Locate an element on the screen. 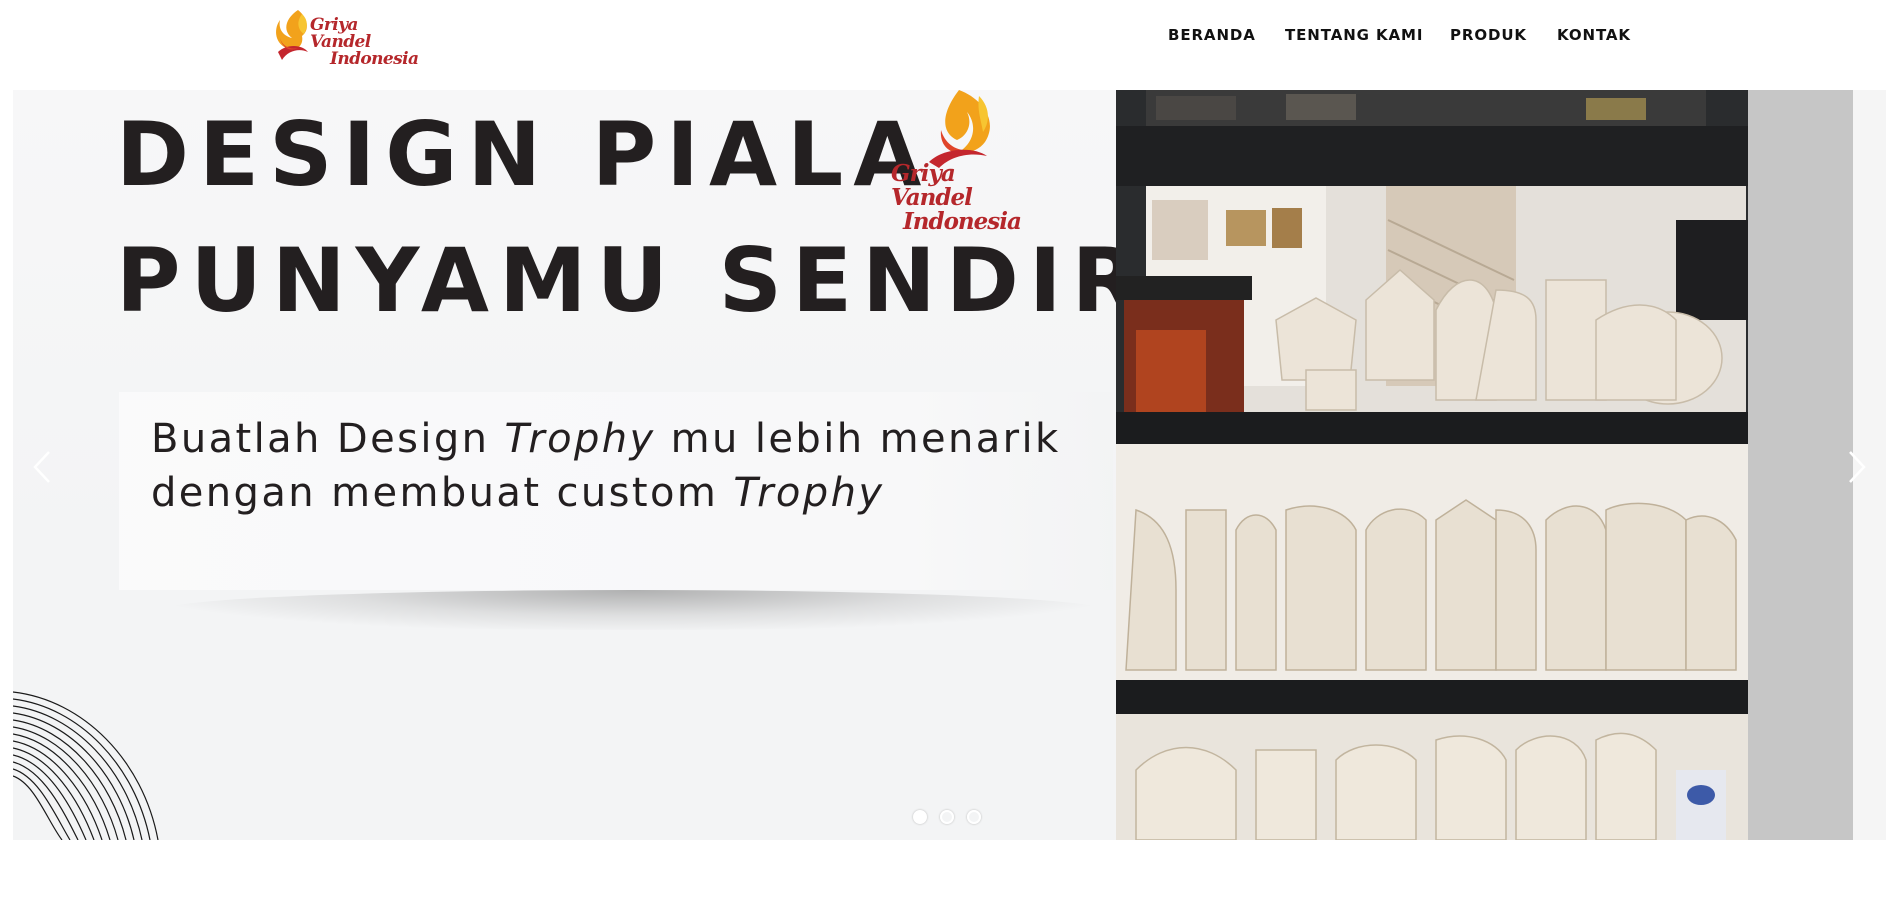 Image resolution: width=1898 pixels, height=916 pixels. logo-text: Griya Vandel Indonesia is located at coordinates (365, 42).